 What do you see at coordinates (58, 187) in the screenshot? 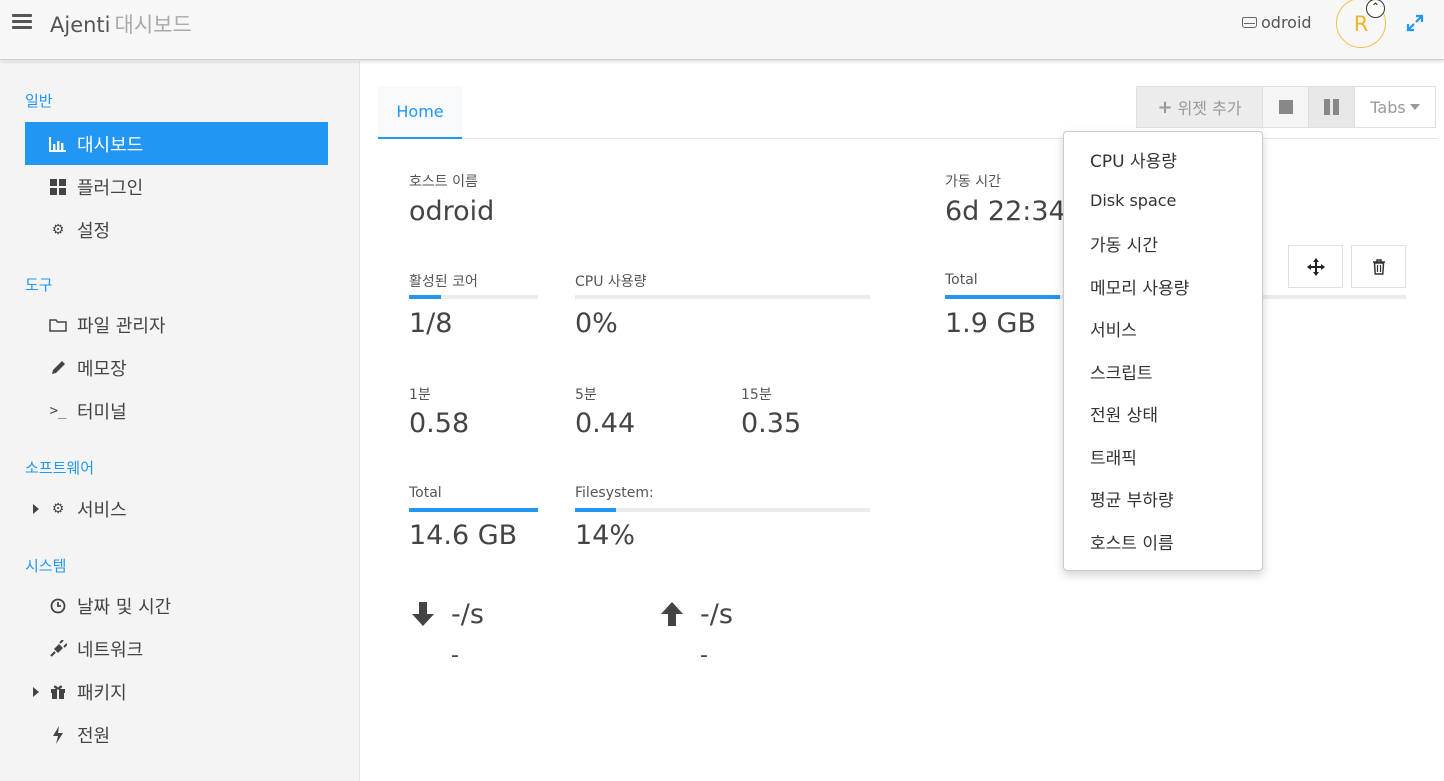
I see `grid-icon` at bounding box center [58, 187].